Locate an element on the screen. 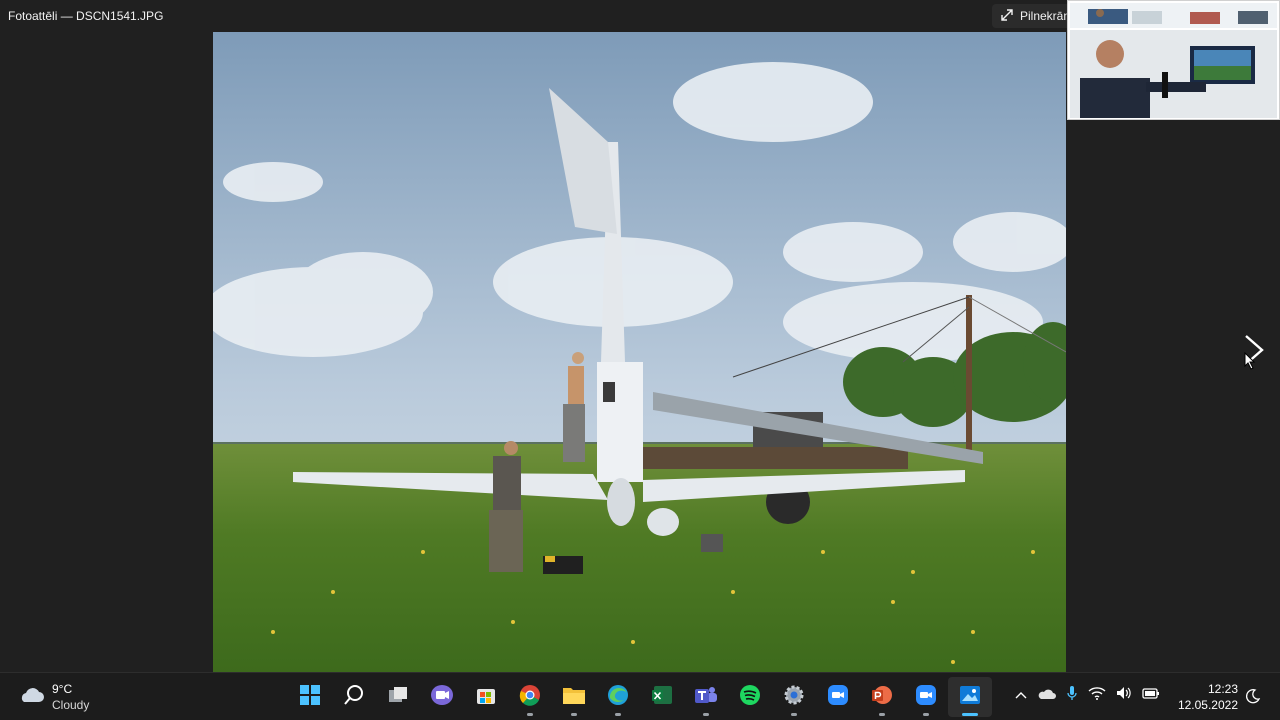 This screenshot has height=720, width=1280. active-indicator is located at coordinates (970, 714).